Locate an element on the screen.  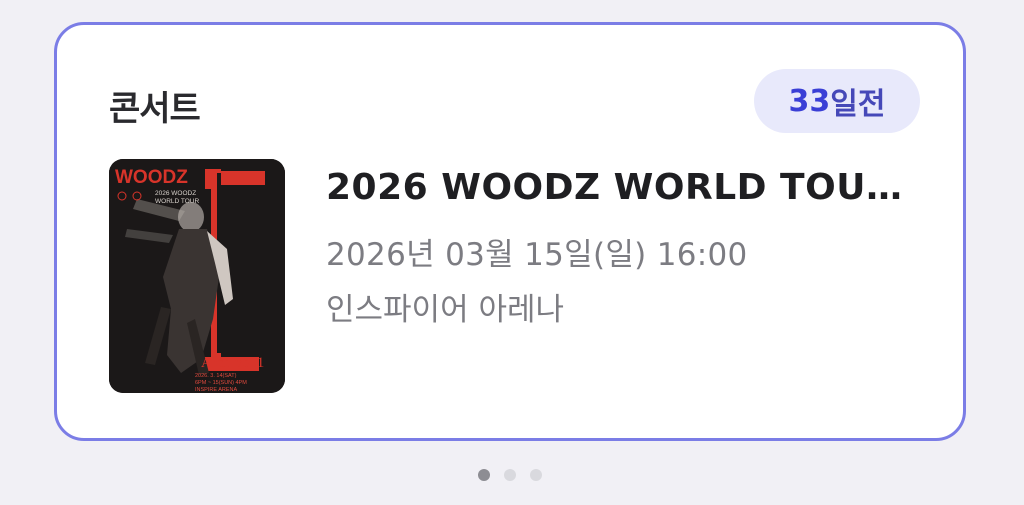
poster-venue: INSPIRE ARENA is located at coordinates (216, 390).